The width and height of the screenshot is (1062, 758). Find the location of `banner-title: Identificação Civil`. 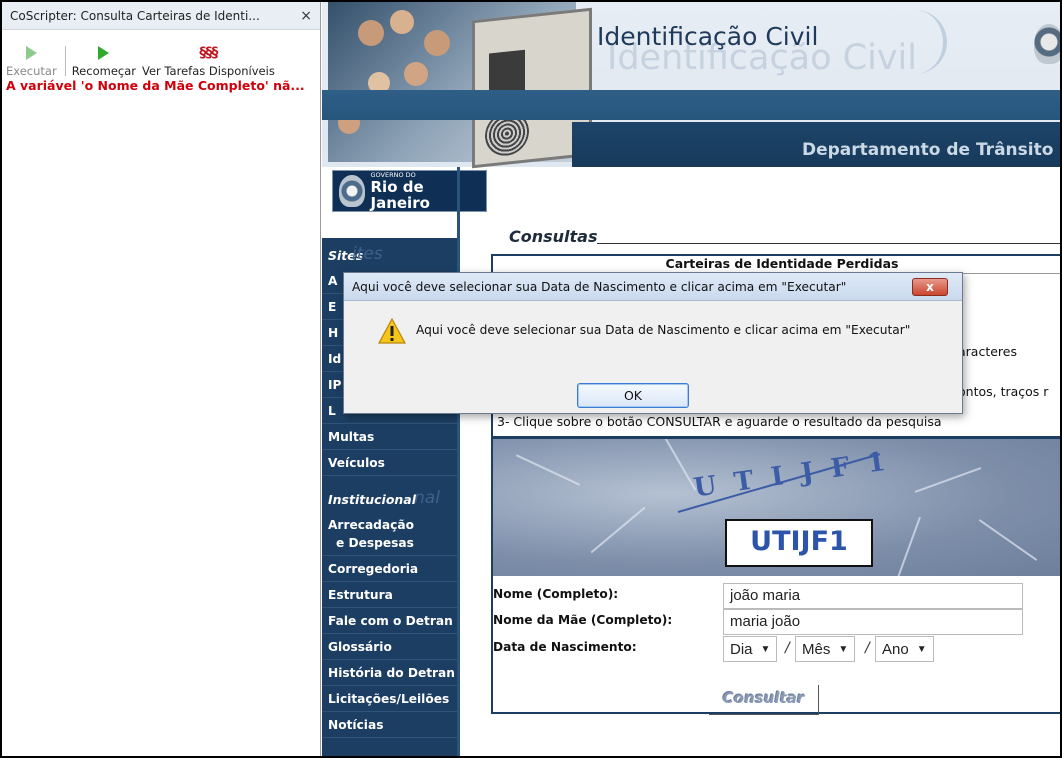

banner-title: Identificação Civil is located at coordinates (708, 36).